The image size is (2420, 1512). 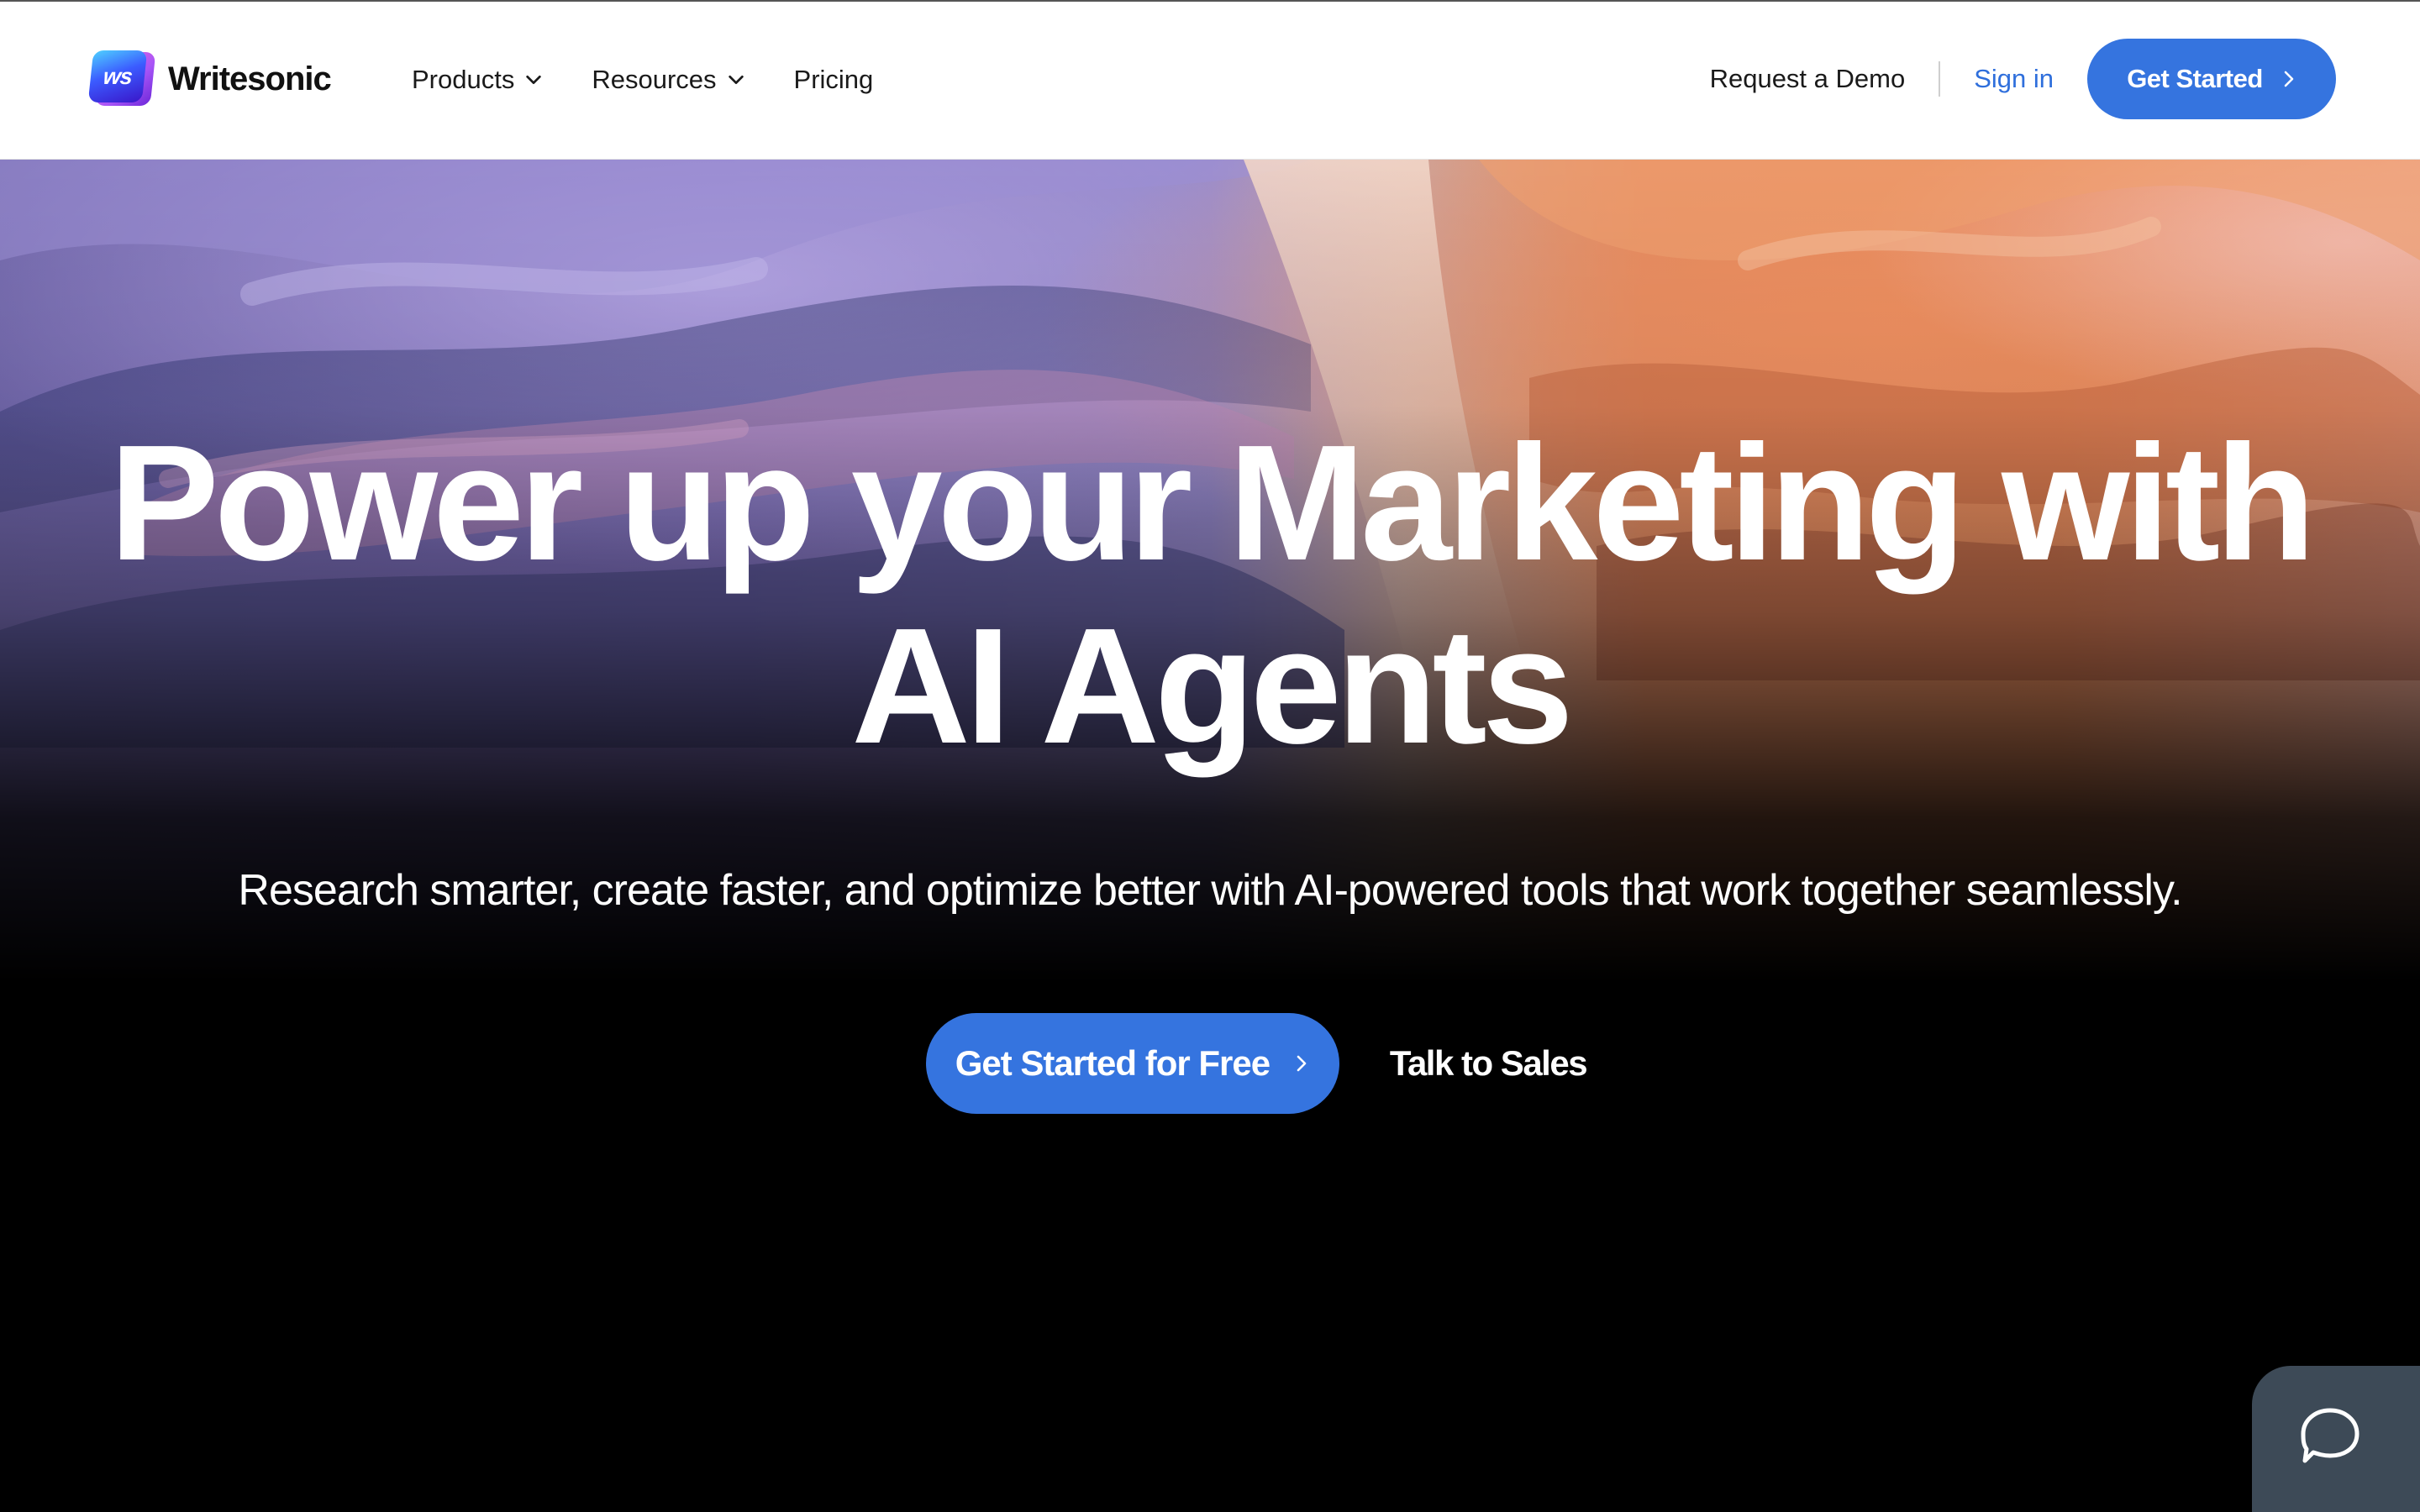 What do you see at coordinates (2195, 78) in the screenshot?
I see `get-started-label: Get Started` at bounding box center [2195, 78].